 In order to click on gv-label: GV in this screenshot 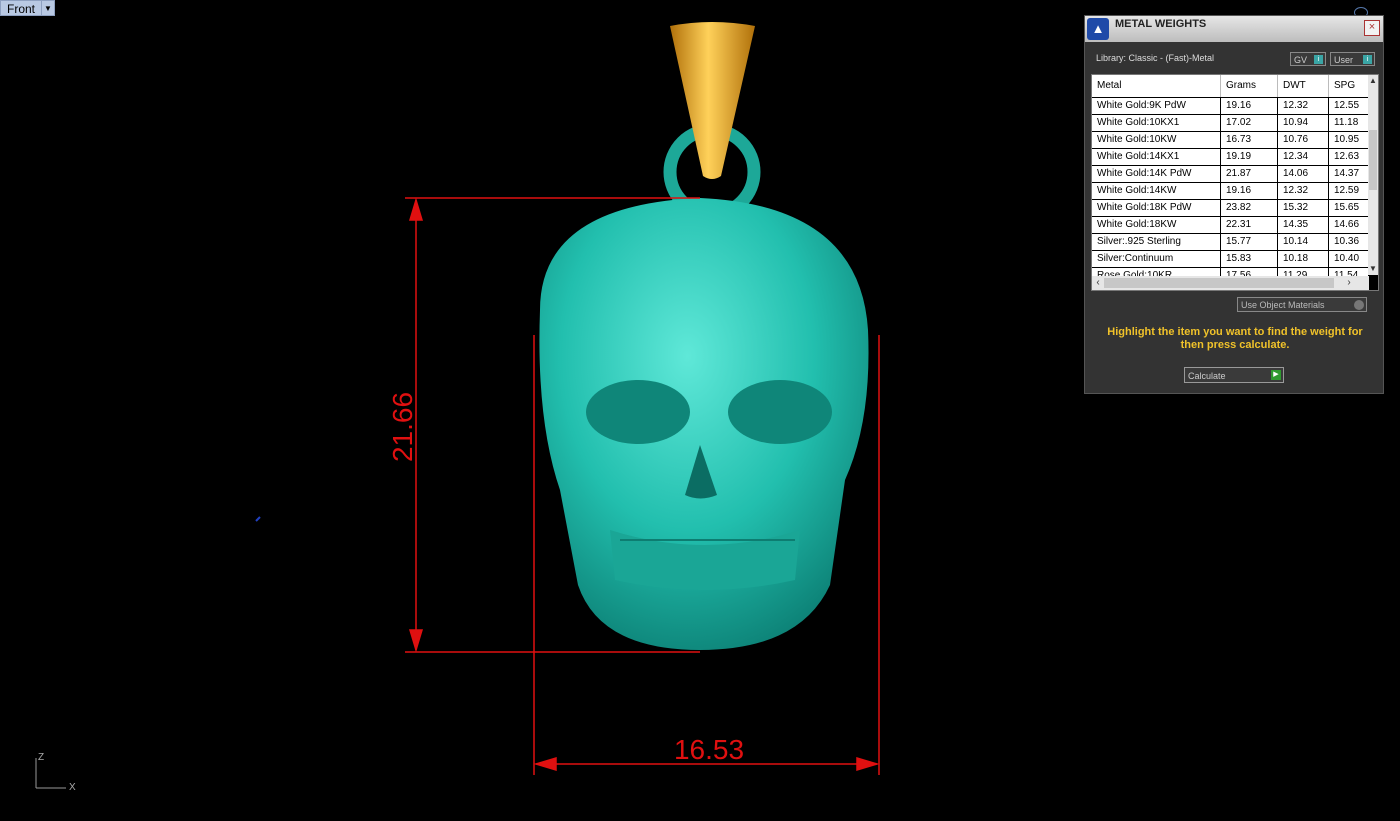, I will do `click(1301, 60)`.